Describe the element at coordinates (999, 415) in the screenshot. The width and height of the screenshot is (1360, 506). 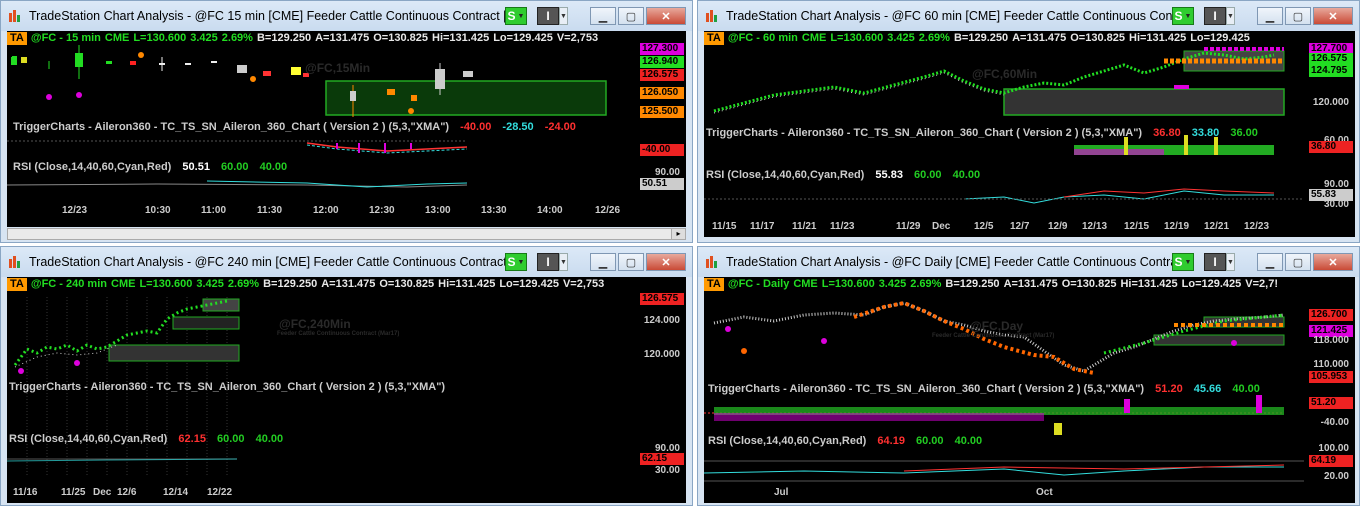
I see `trigger-histogram` at that location.